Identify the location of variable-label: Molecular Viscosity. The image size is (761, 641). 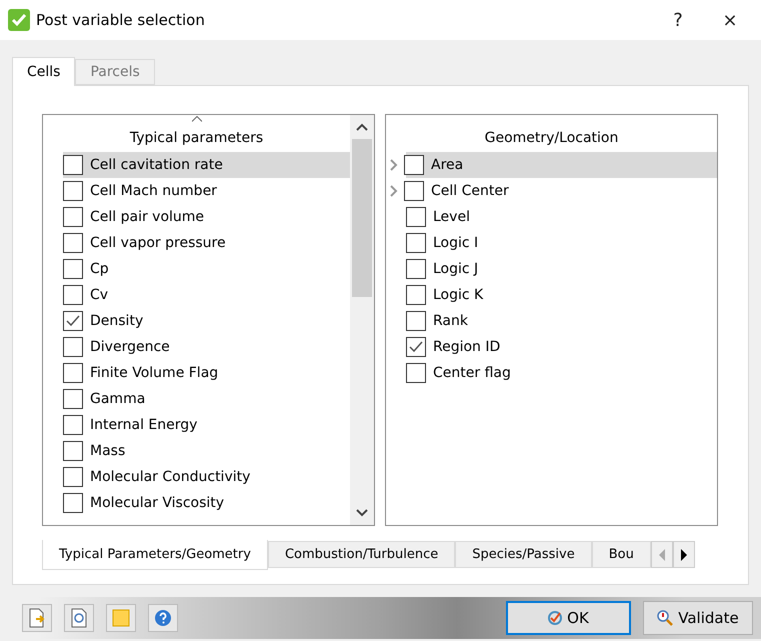
(157, 503).